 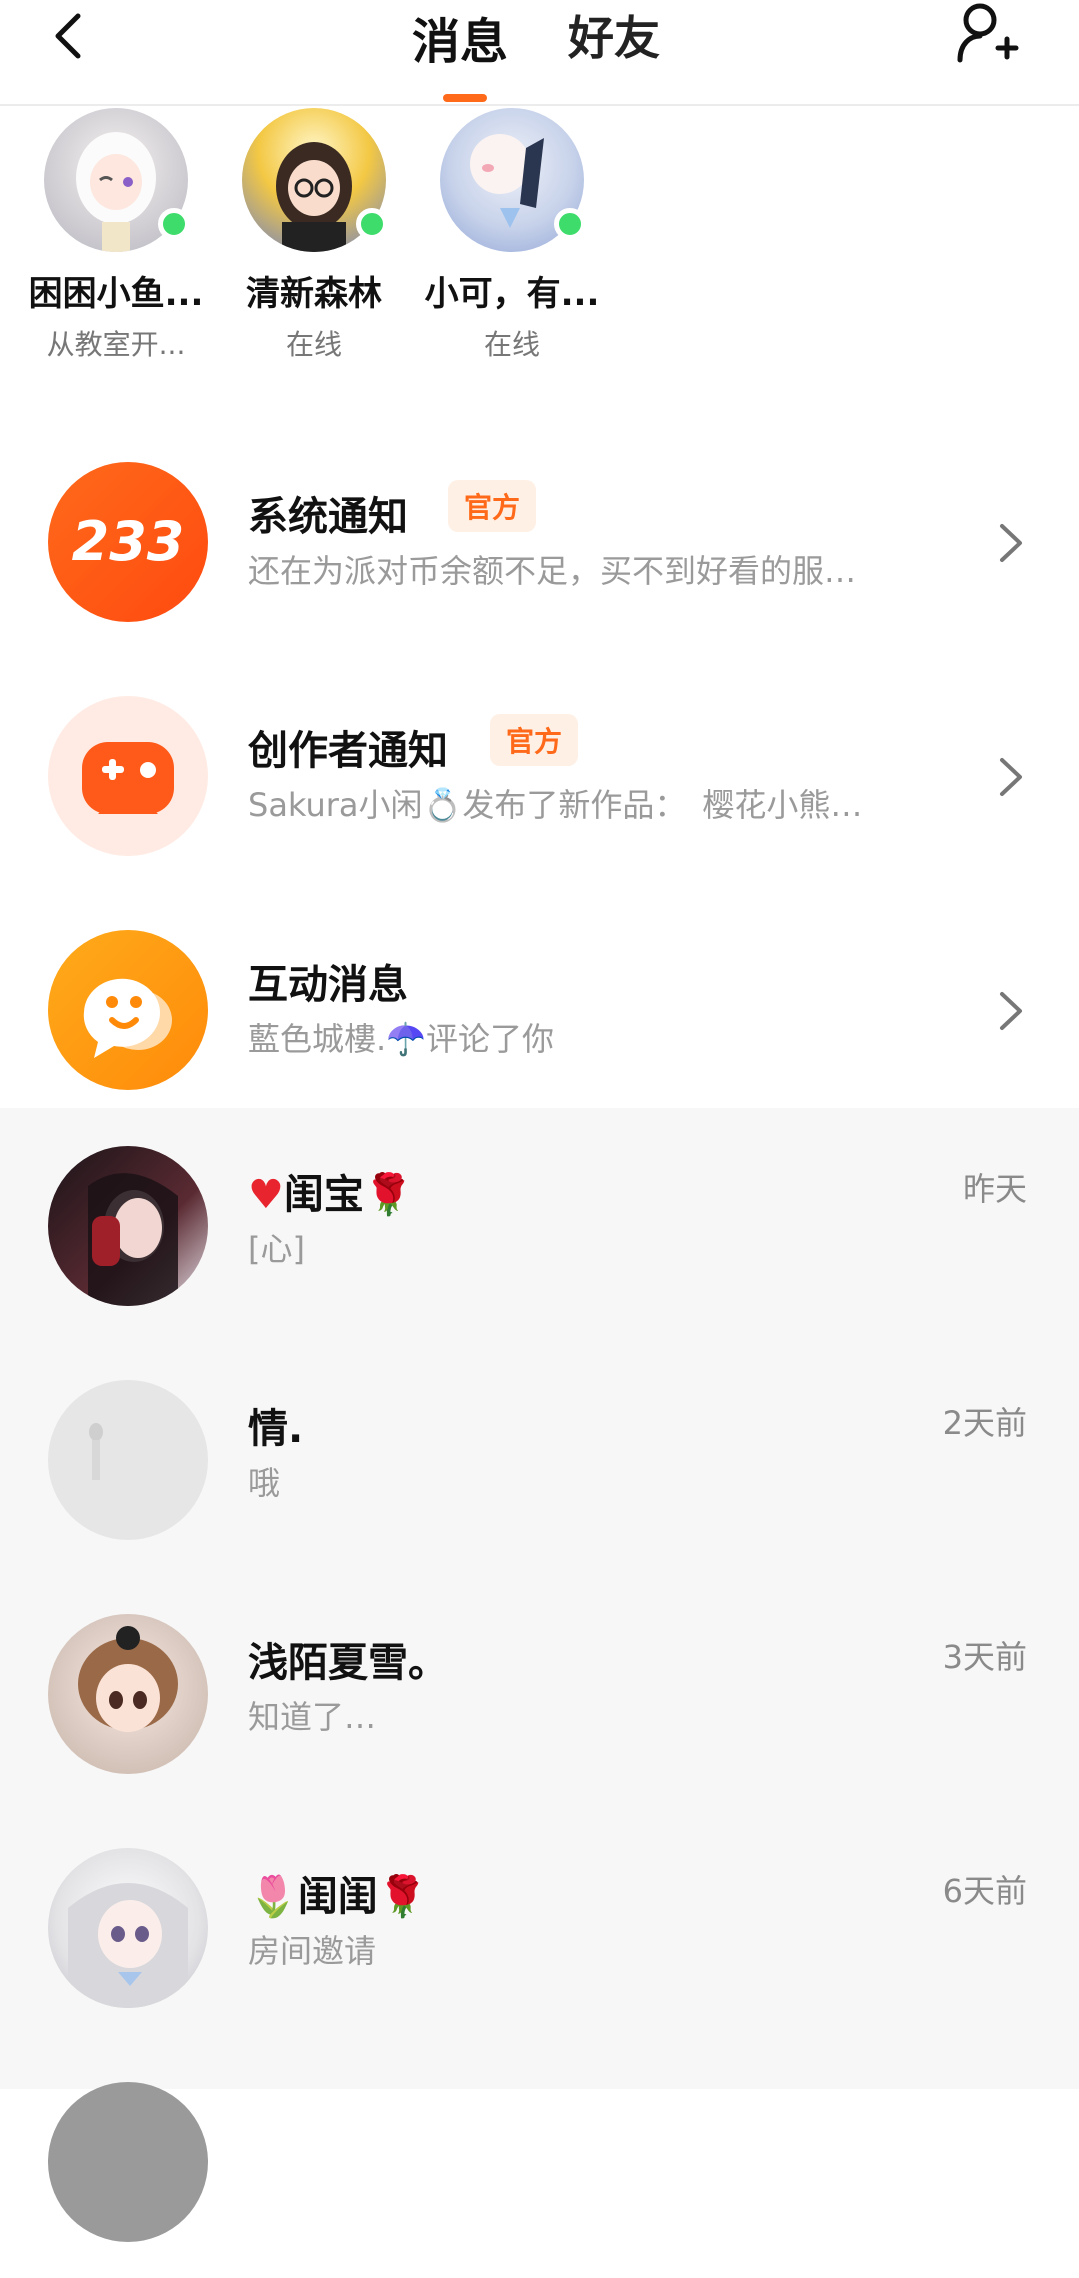 What do you see at coordinates (988, 33) in the screenshot?
I see `add-user-icon` at bounding box center [988, 33].